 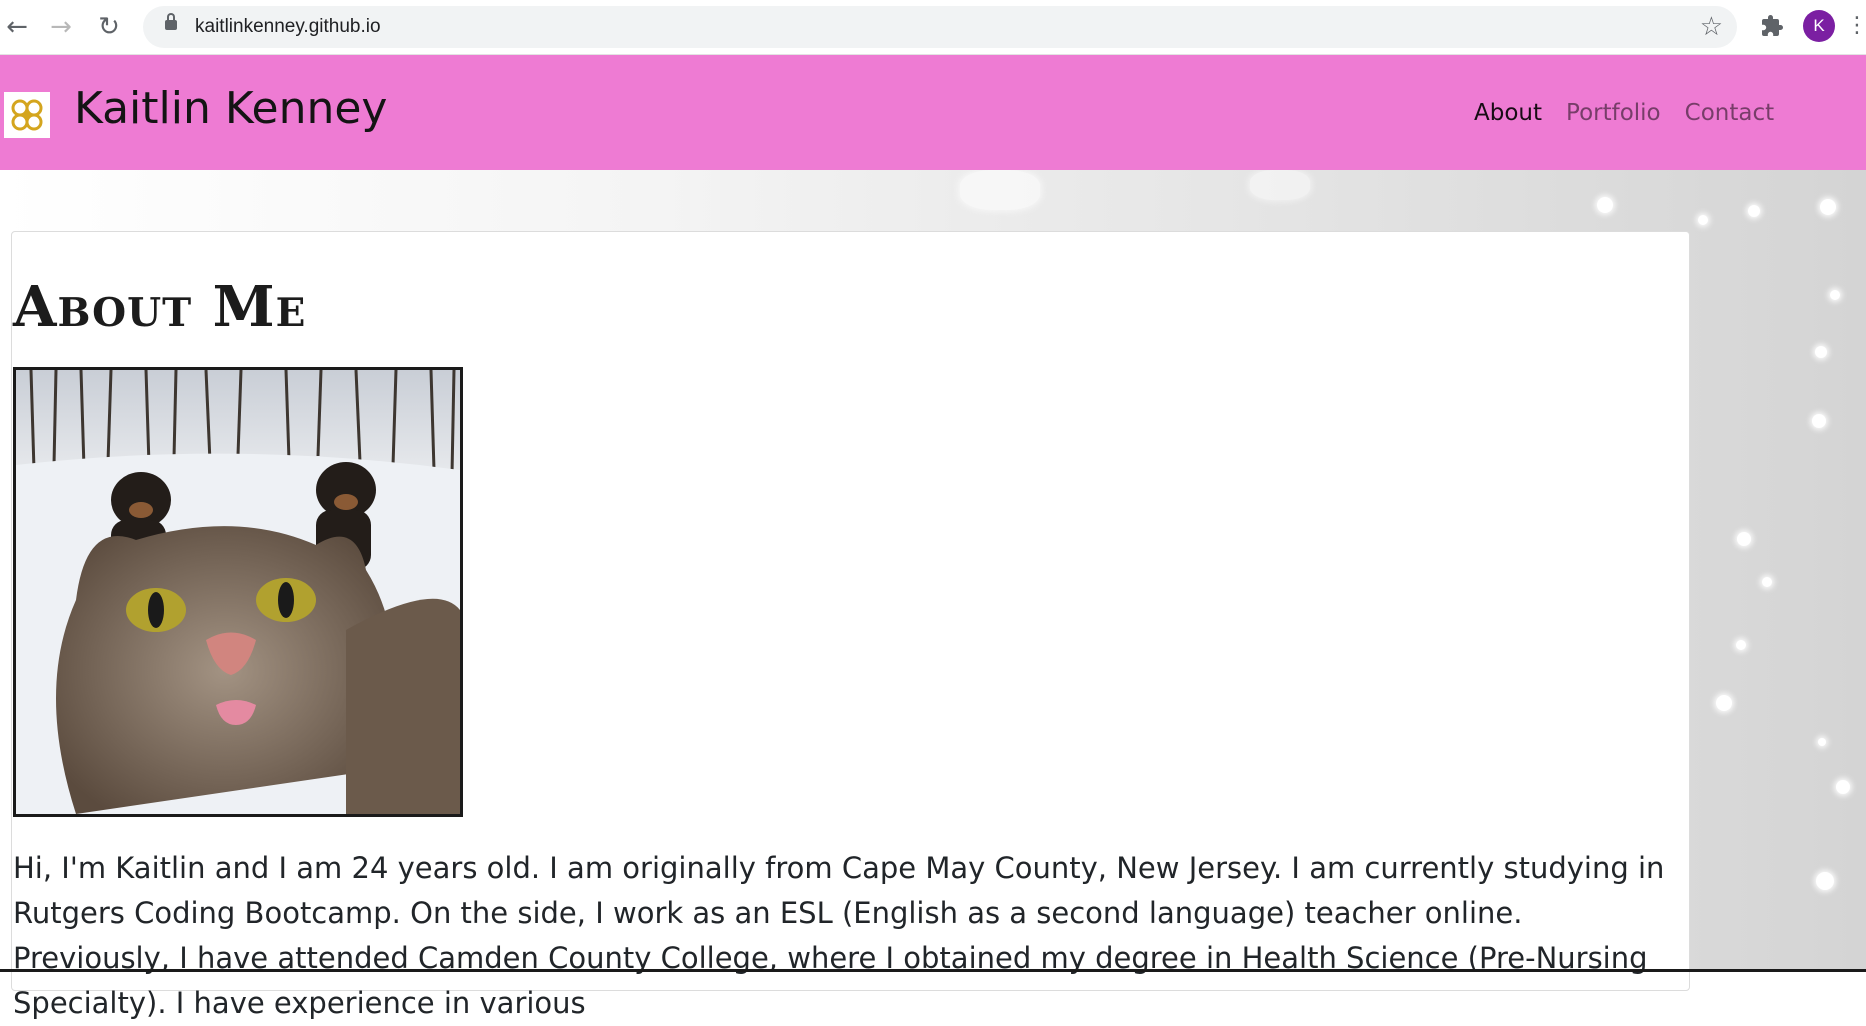 I want to click on cat-selfie-image, so click(x=238, y=592).